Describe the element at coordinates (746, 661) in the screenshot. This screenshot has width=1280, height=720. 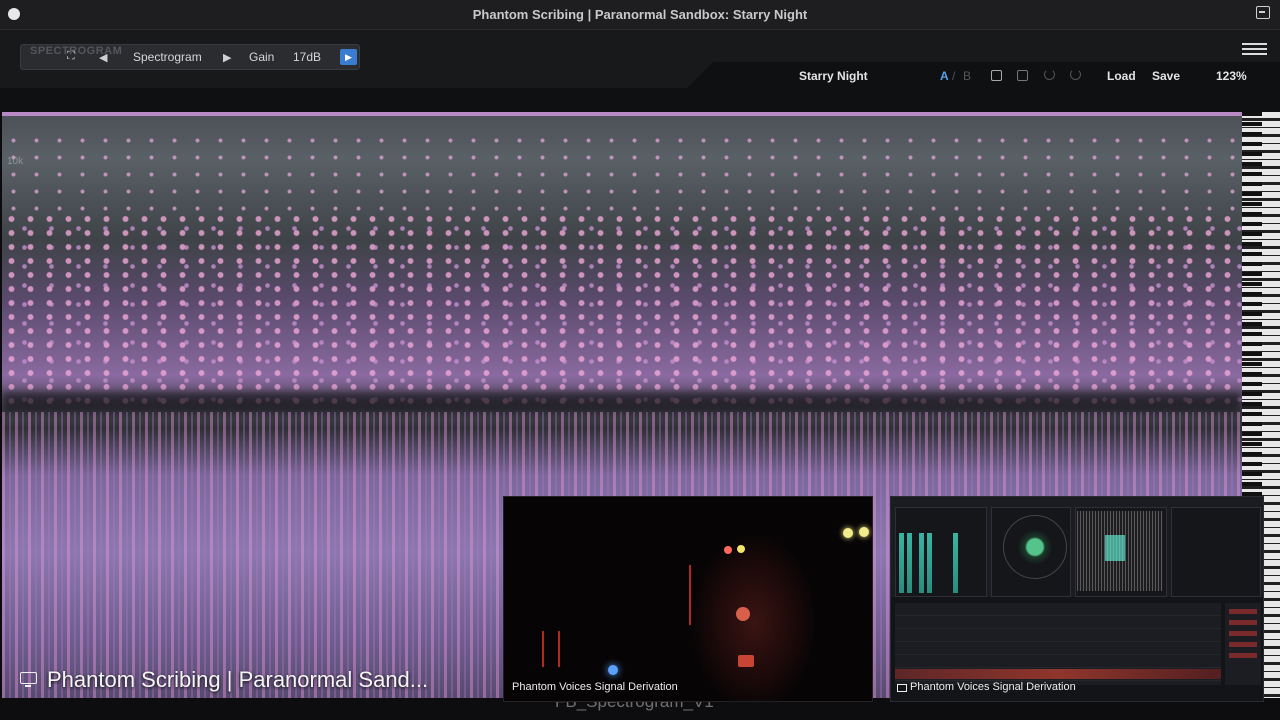
I see `camera-red-device` at that location.